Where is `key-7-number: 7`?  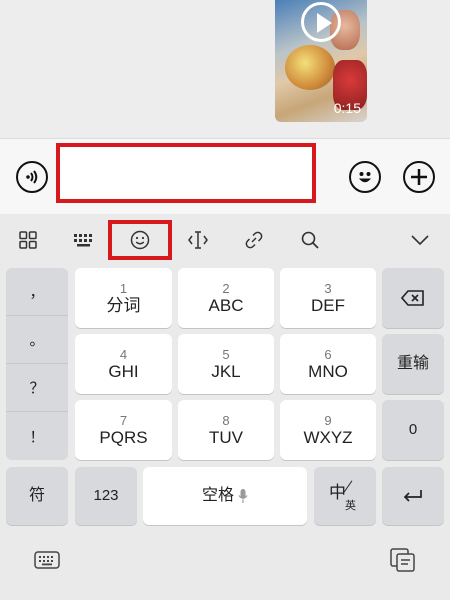
key-7-number: 7 is located at coordinates (123, 420).